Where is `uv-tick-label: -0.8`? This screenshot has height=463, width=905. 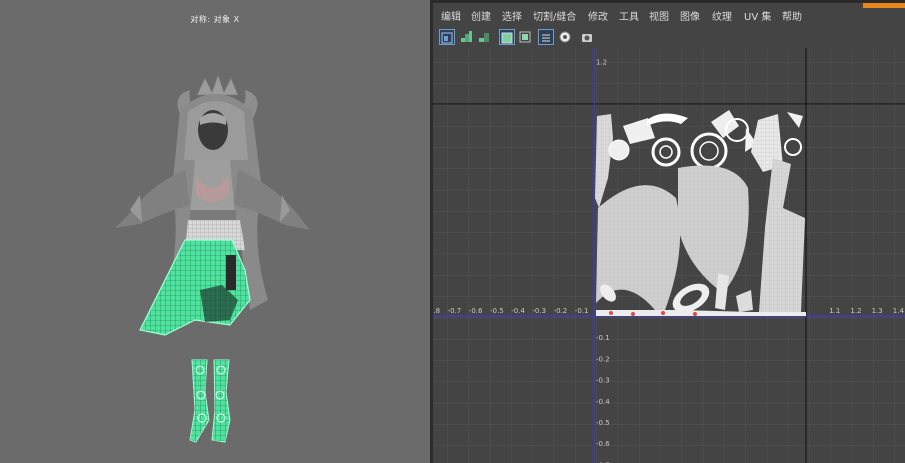
uv-tick-label: -0.8 is located at coordinates (436, 311).